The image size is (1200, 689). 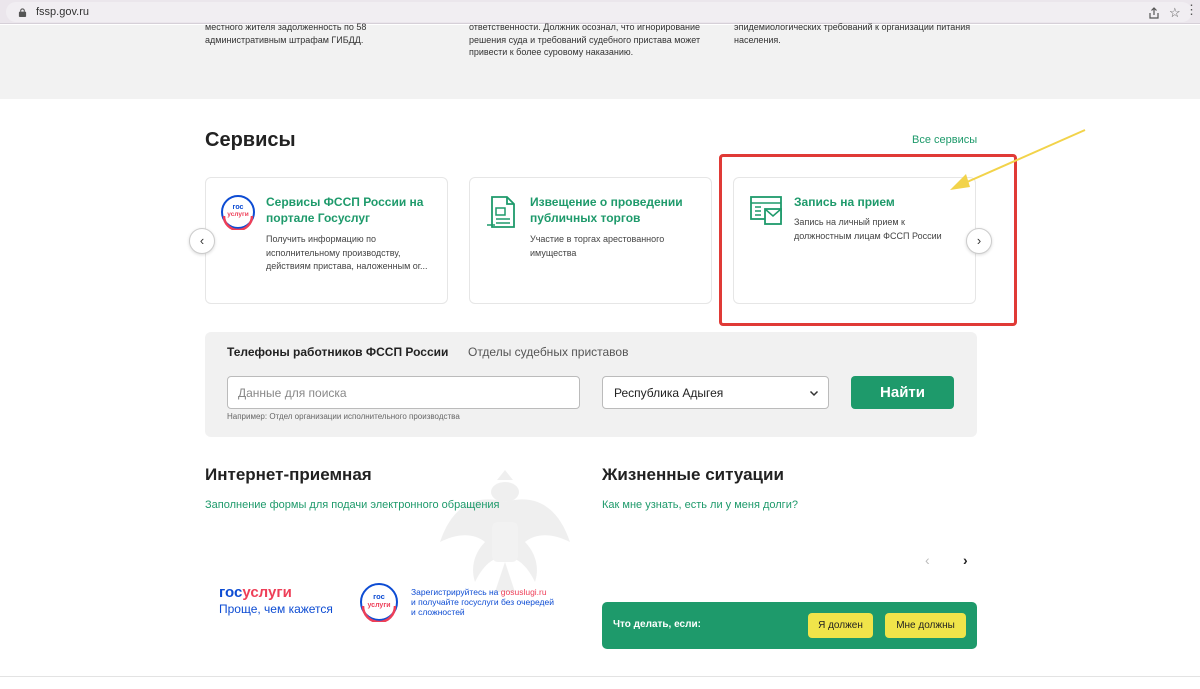 I want to click on gosuslugi-slogan: Проще, чем кажется, so click(x=276, y=609).